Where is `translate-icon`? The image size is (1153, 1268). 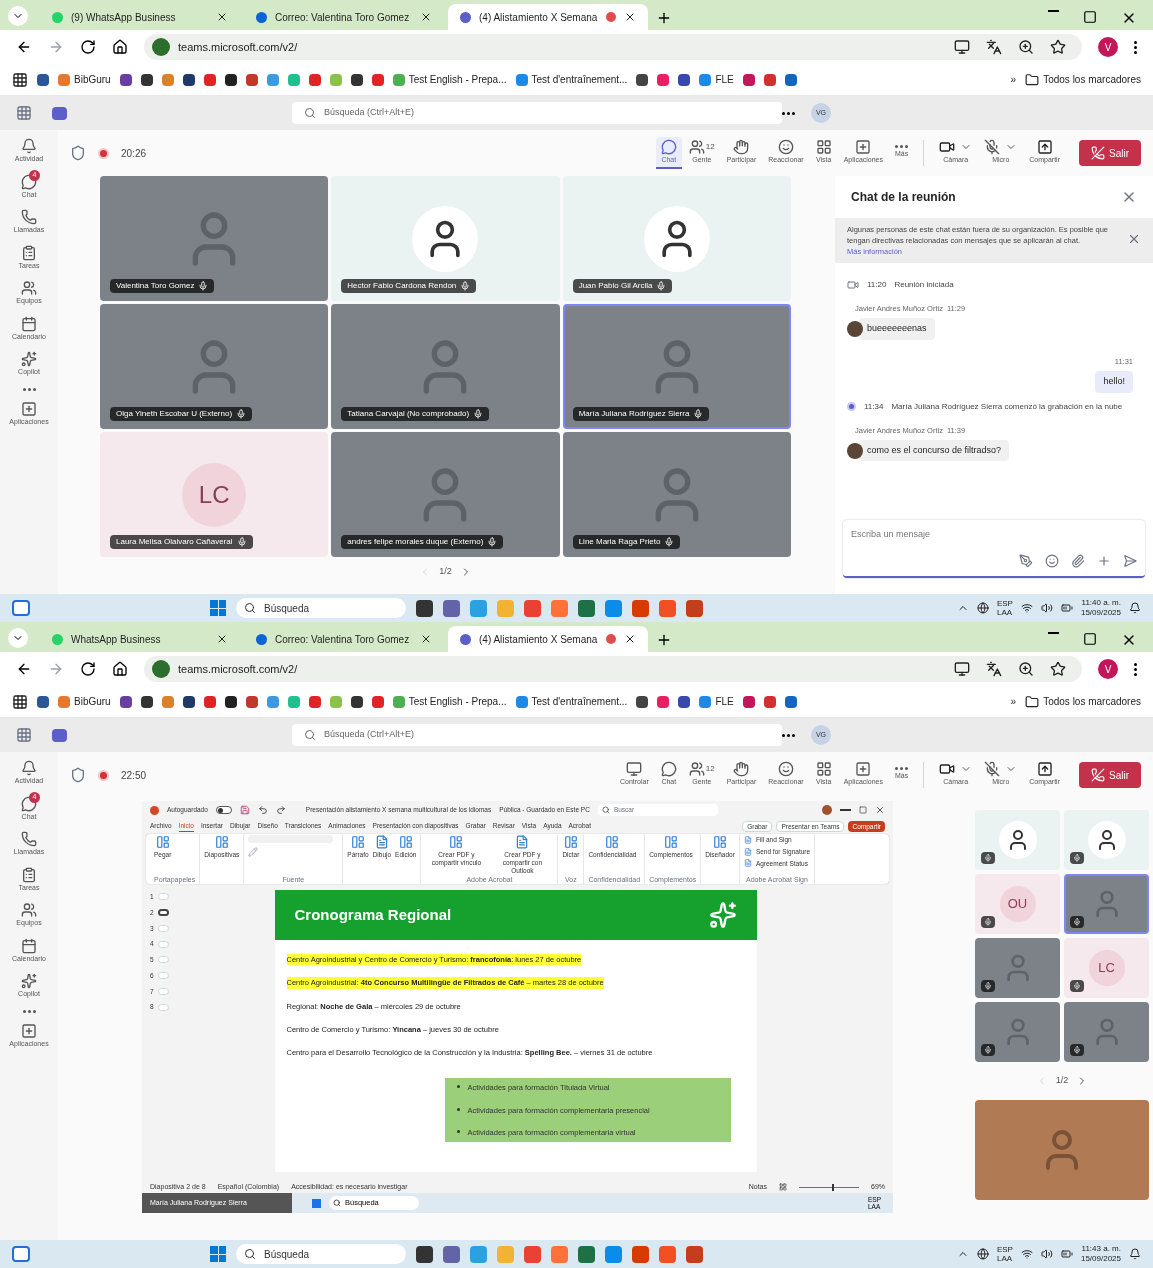
translate-icon is located at coordinates (994, 669).